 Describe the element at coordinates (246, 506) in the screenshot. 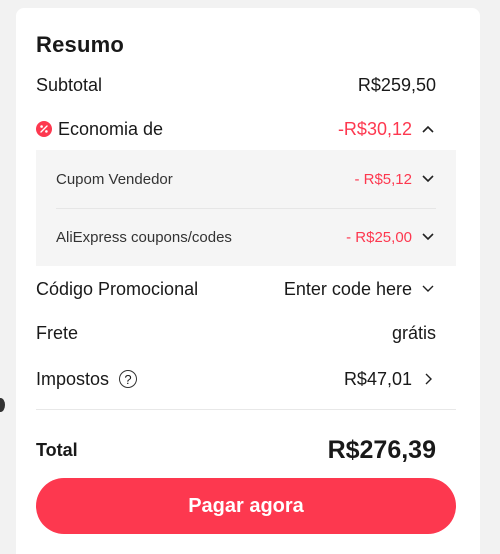

I see `pay-now-button: Pagar agora` at that location.